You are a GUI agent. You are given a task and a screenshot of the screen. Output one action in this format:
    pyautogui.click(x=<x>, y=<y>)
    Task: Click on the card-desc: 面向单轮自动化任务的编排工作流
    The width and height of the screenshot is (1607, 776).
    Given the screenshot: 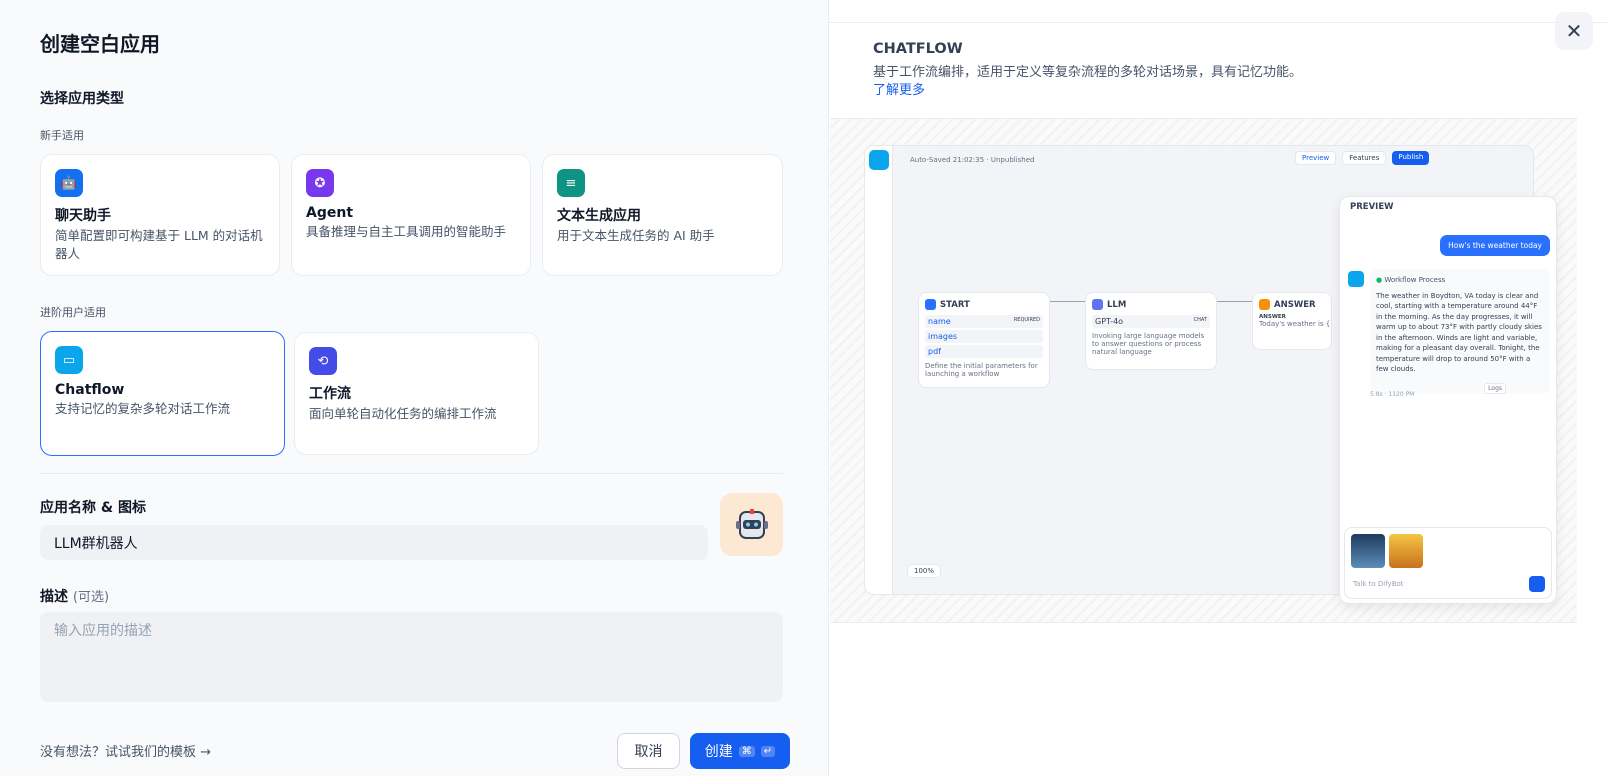 What is the action you would take?
    pyautogui.click(x=403, y=413)
    